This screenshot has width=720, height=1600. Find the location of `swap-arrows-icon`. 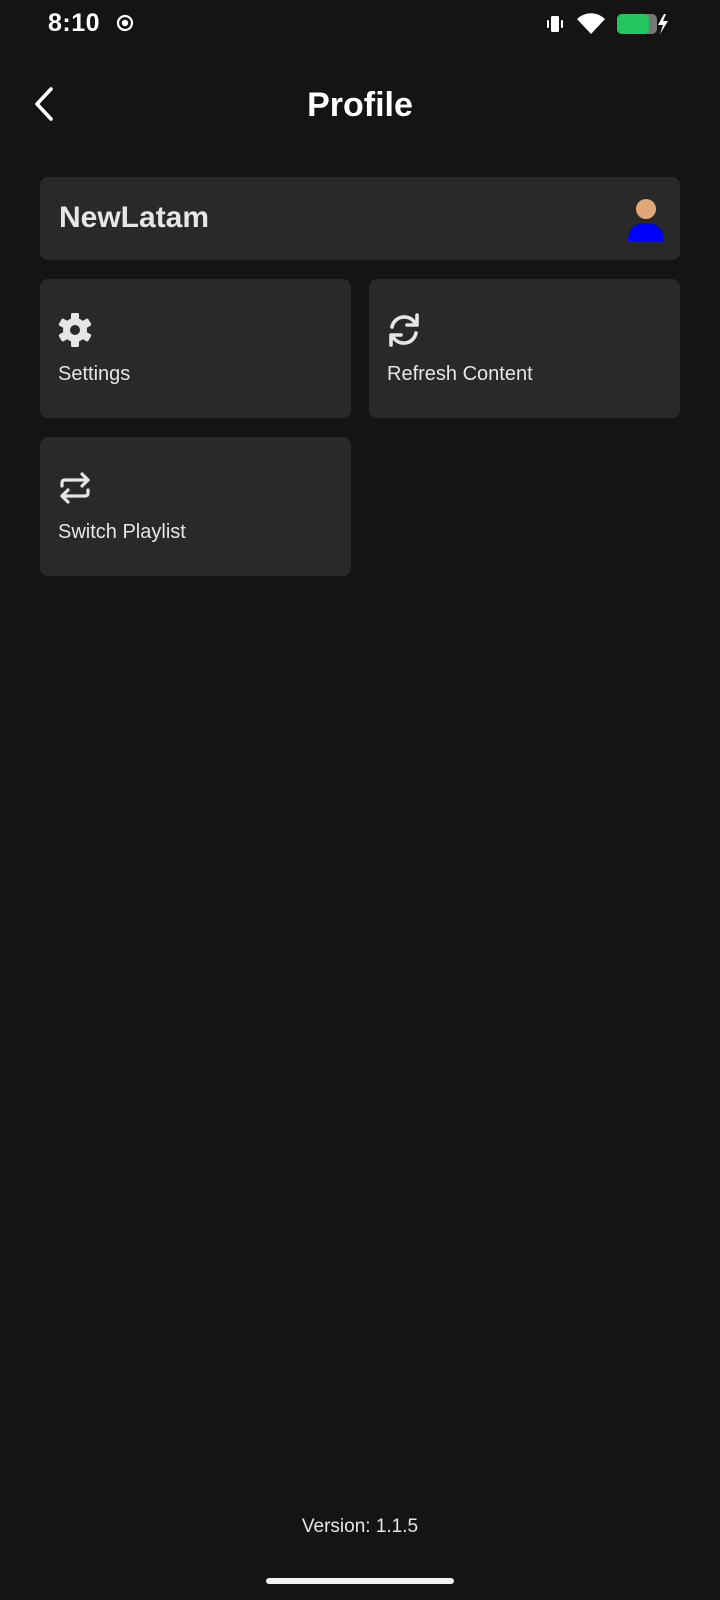

swap-arrows-icon is located at coordinates (75, 488).